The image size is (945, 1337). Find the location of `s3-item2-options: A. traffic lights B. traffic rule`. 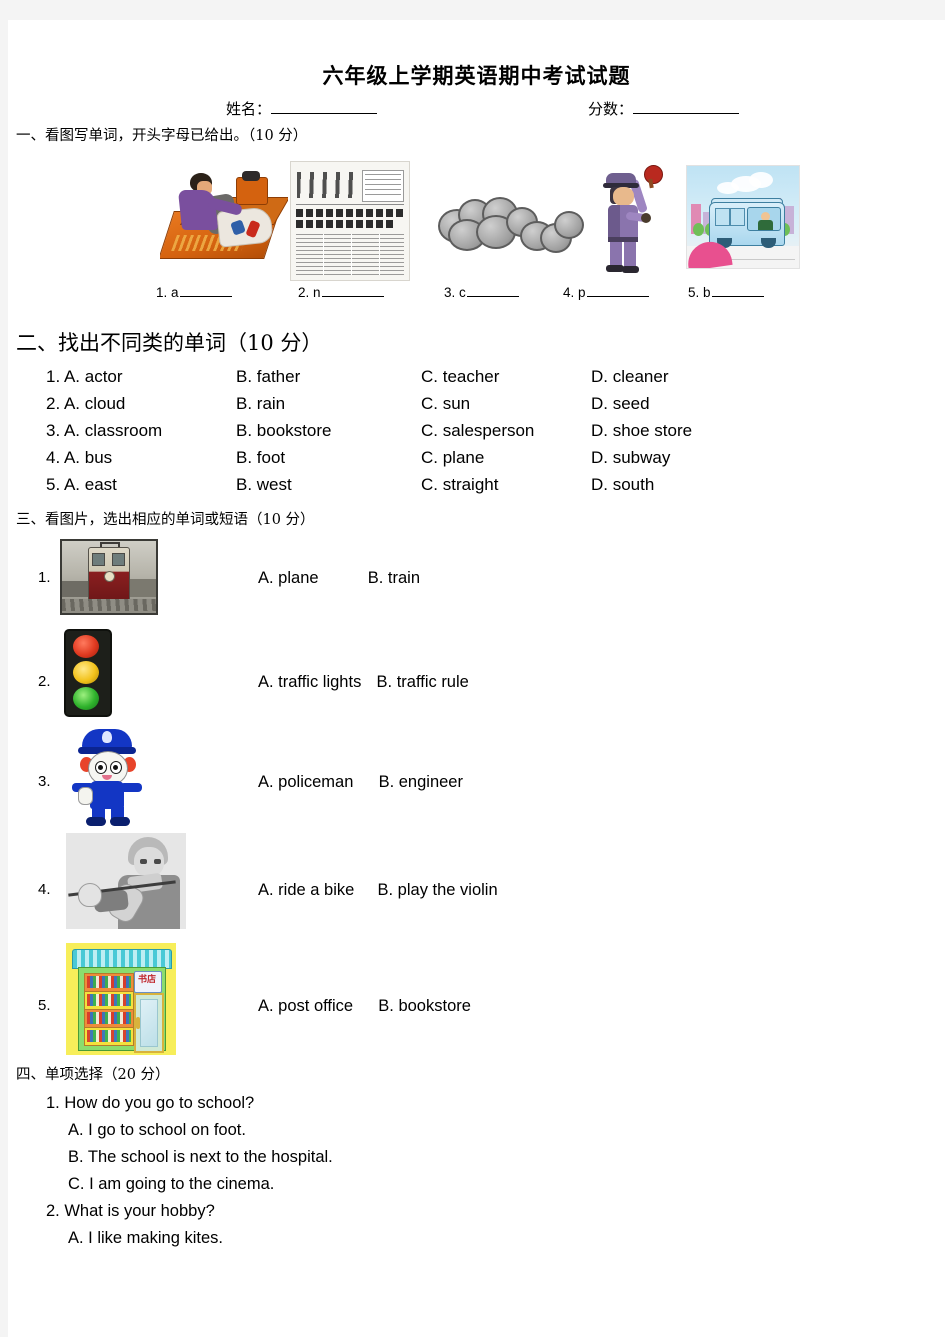

s3-item2-options: A. traffic lights B. traffic rule is located at coordinates (363, 682).